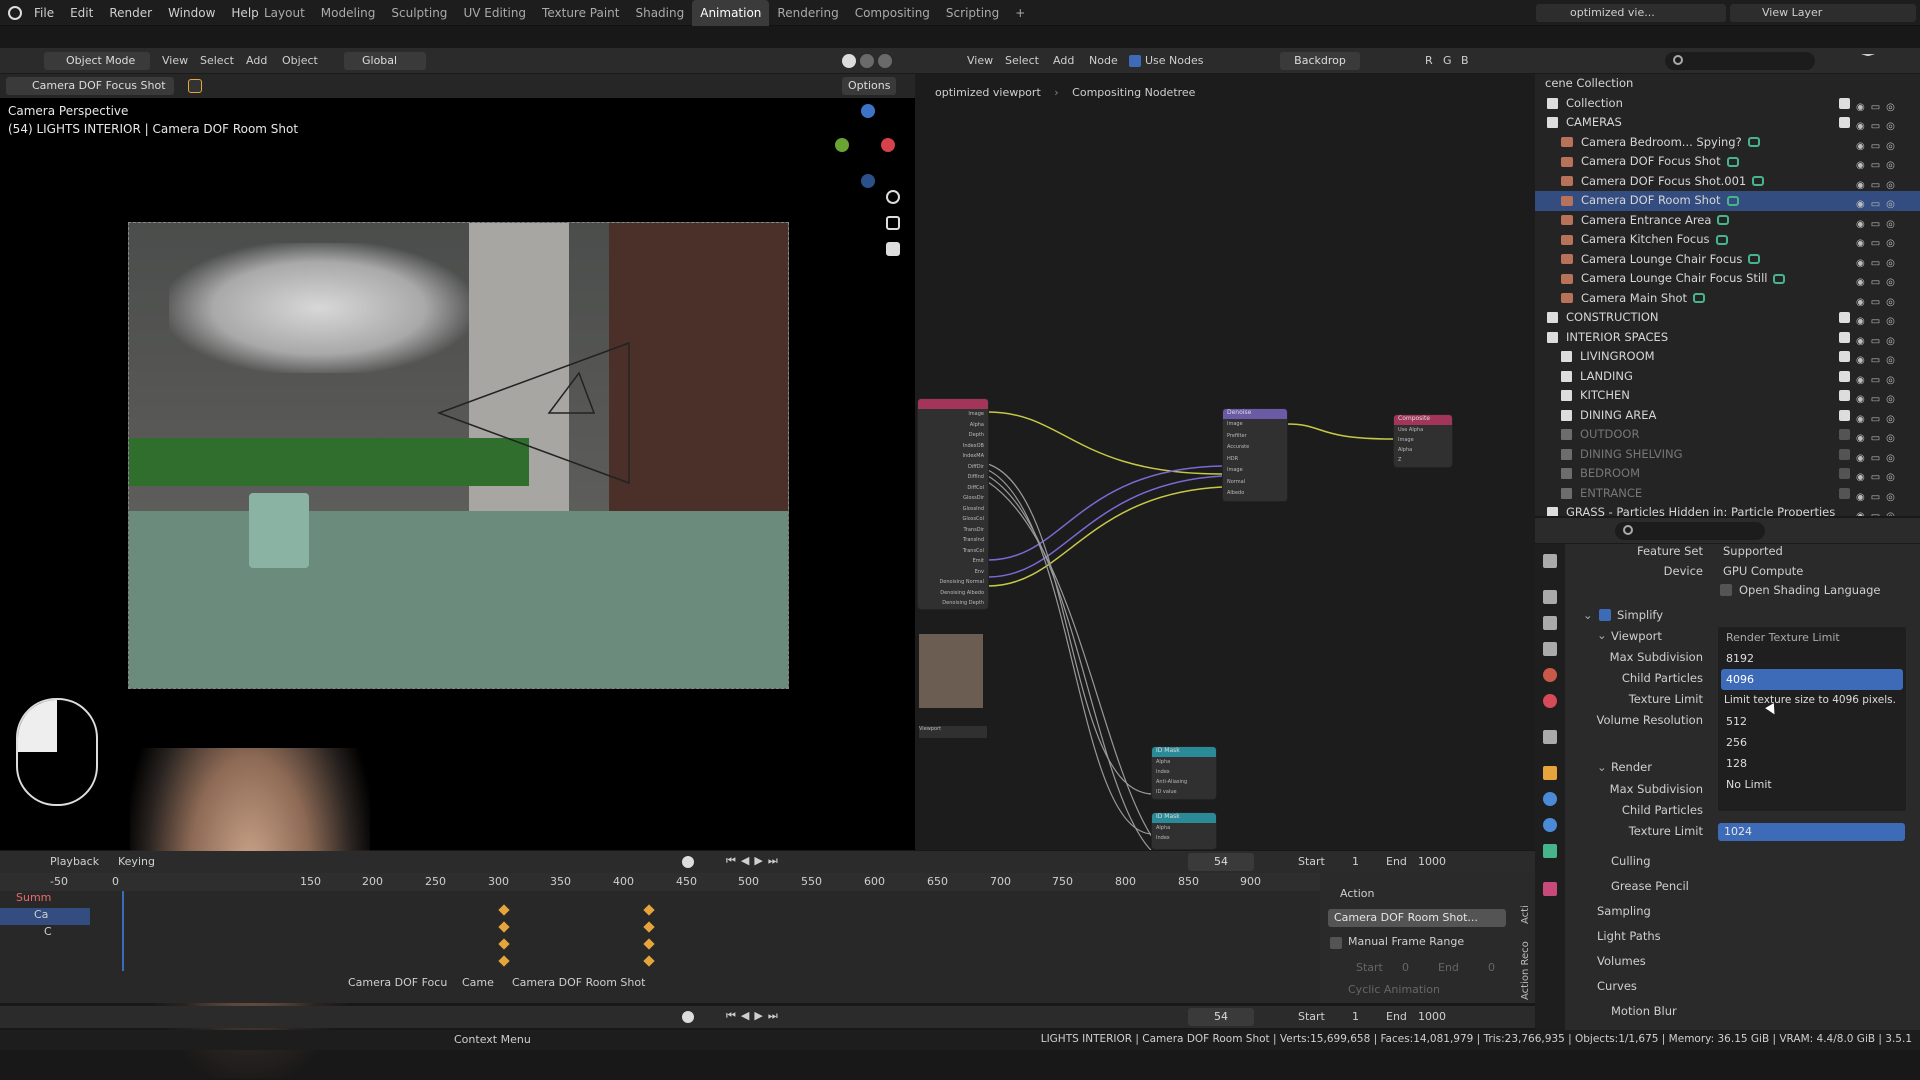  What do you see at coordinates (1550, 889) in the screenshot?
I see `texture-tab-icon` at bounding box center [1550, 889].